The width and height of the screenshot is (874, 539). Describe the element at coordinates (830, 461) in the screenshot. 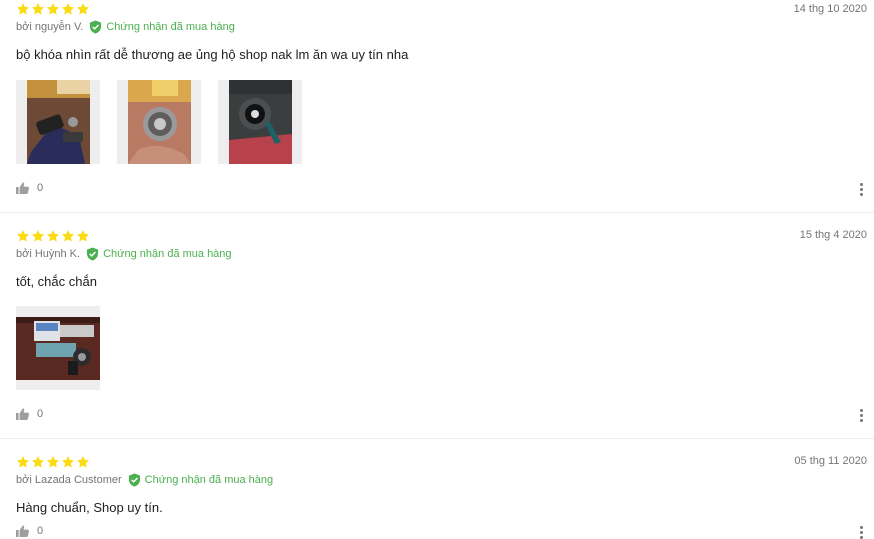

I see `review-date: 05 thg 11 2020` at that location.